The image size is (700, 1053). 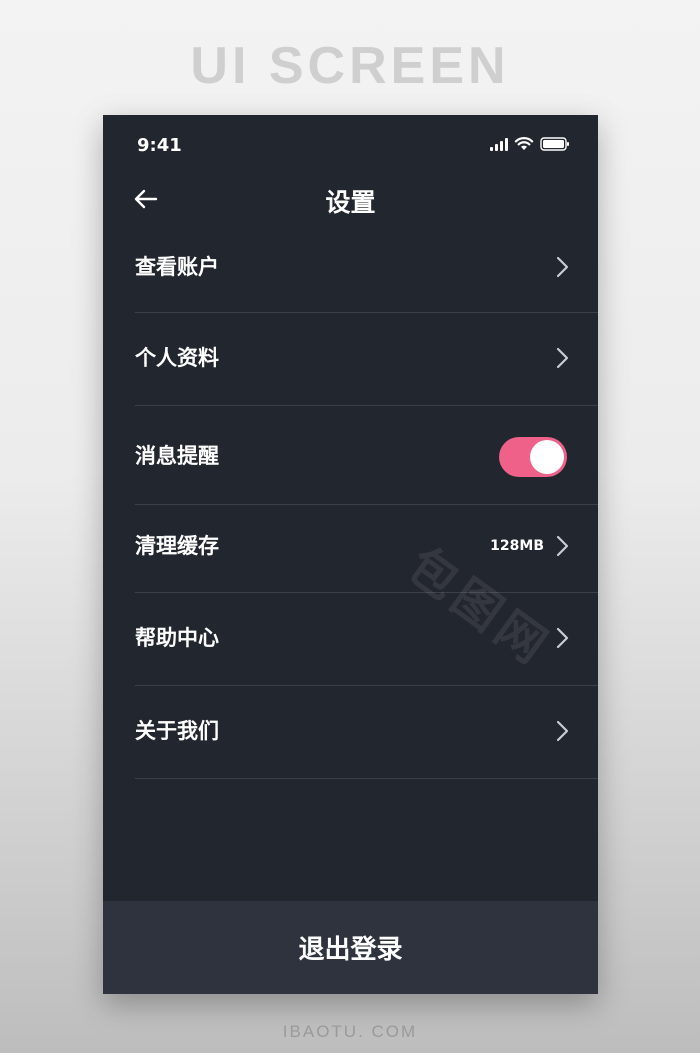 What do you see at coordinates (177, 638) in the screenshot?
I see `settings-item-label: 帮助中心` at bounding box center [177, 638].